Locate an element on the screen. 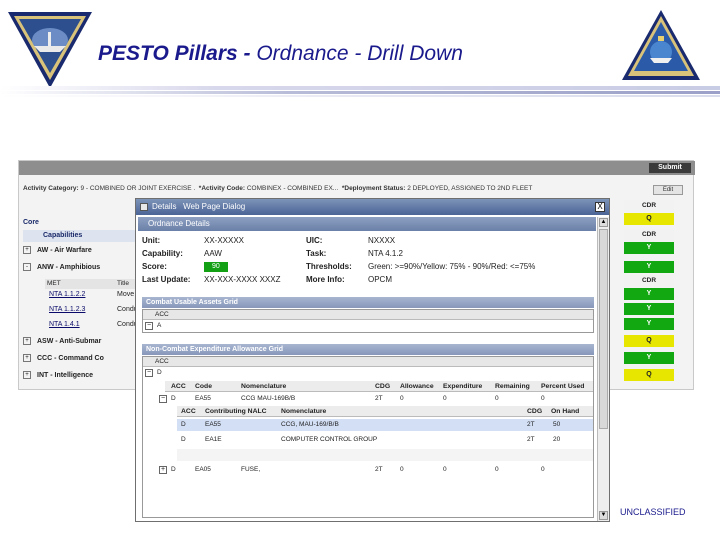 The height and width of the screenshot is (540, 720). slide-title: PESTO Pillars - Ordnance - Drill Down is located at coordinates (280, 53).